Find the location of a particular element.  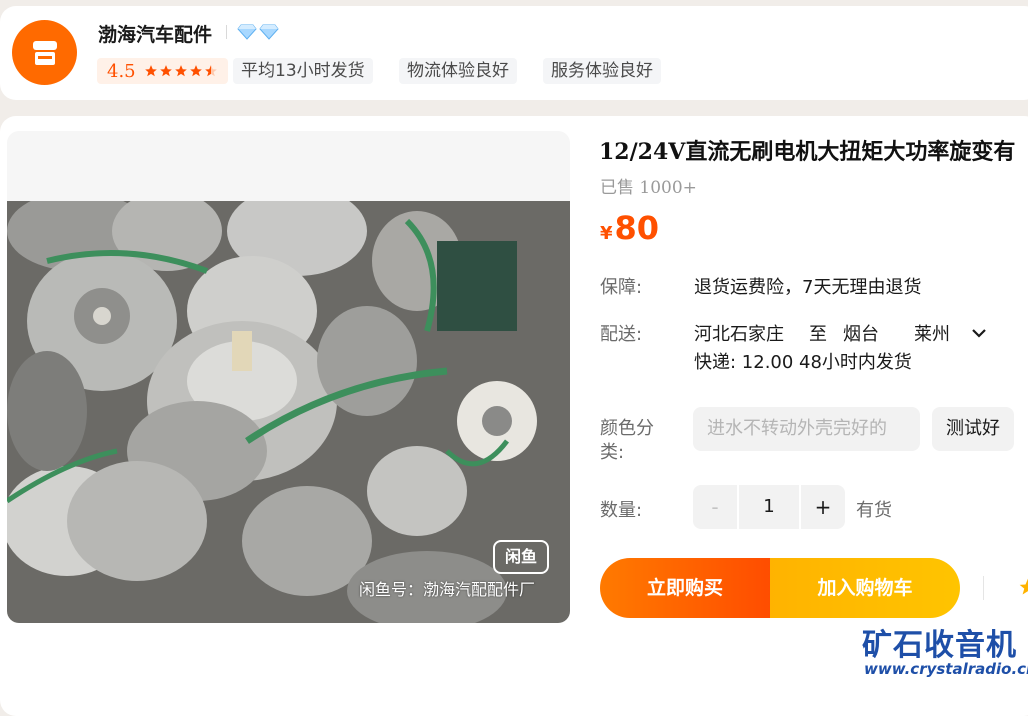

xianyu-watermark-badge: 闲鱼 is located at coordinates (521, 557).